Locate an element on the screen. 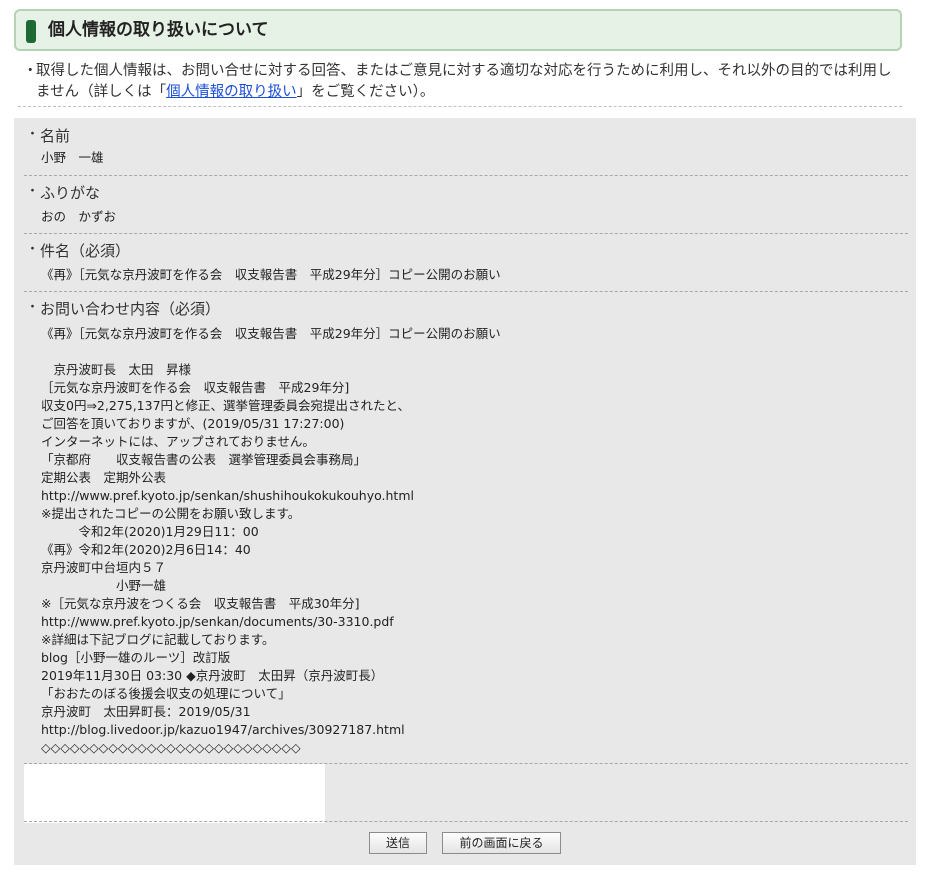 This screenshot has width=932, height=874. section-title: 個人情報の取り扱いについて is located at coordinates (158, 30).